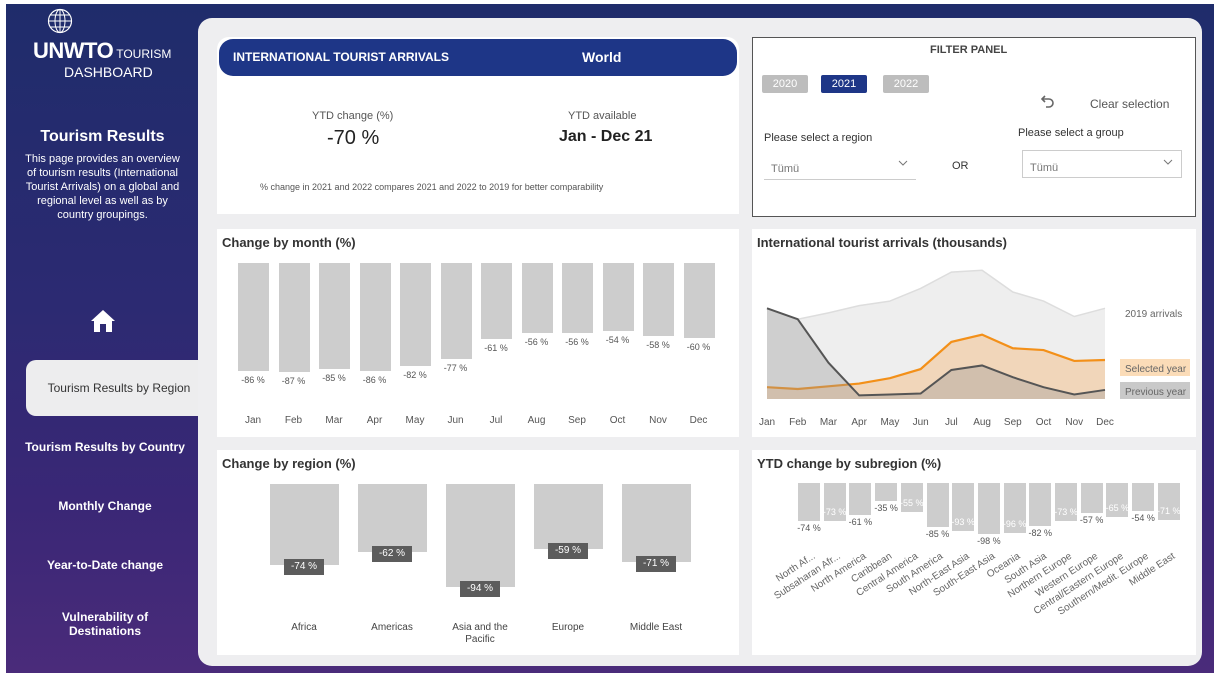 Image resolution: width=1232 pixels, height=675 pixels. Describe the element at coordinates (455, 368) in the screenshot. I see `month-value-label: -77 %` at that location.